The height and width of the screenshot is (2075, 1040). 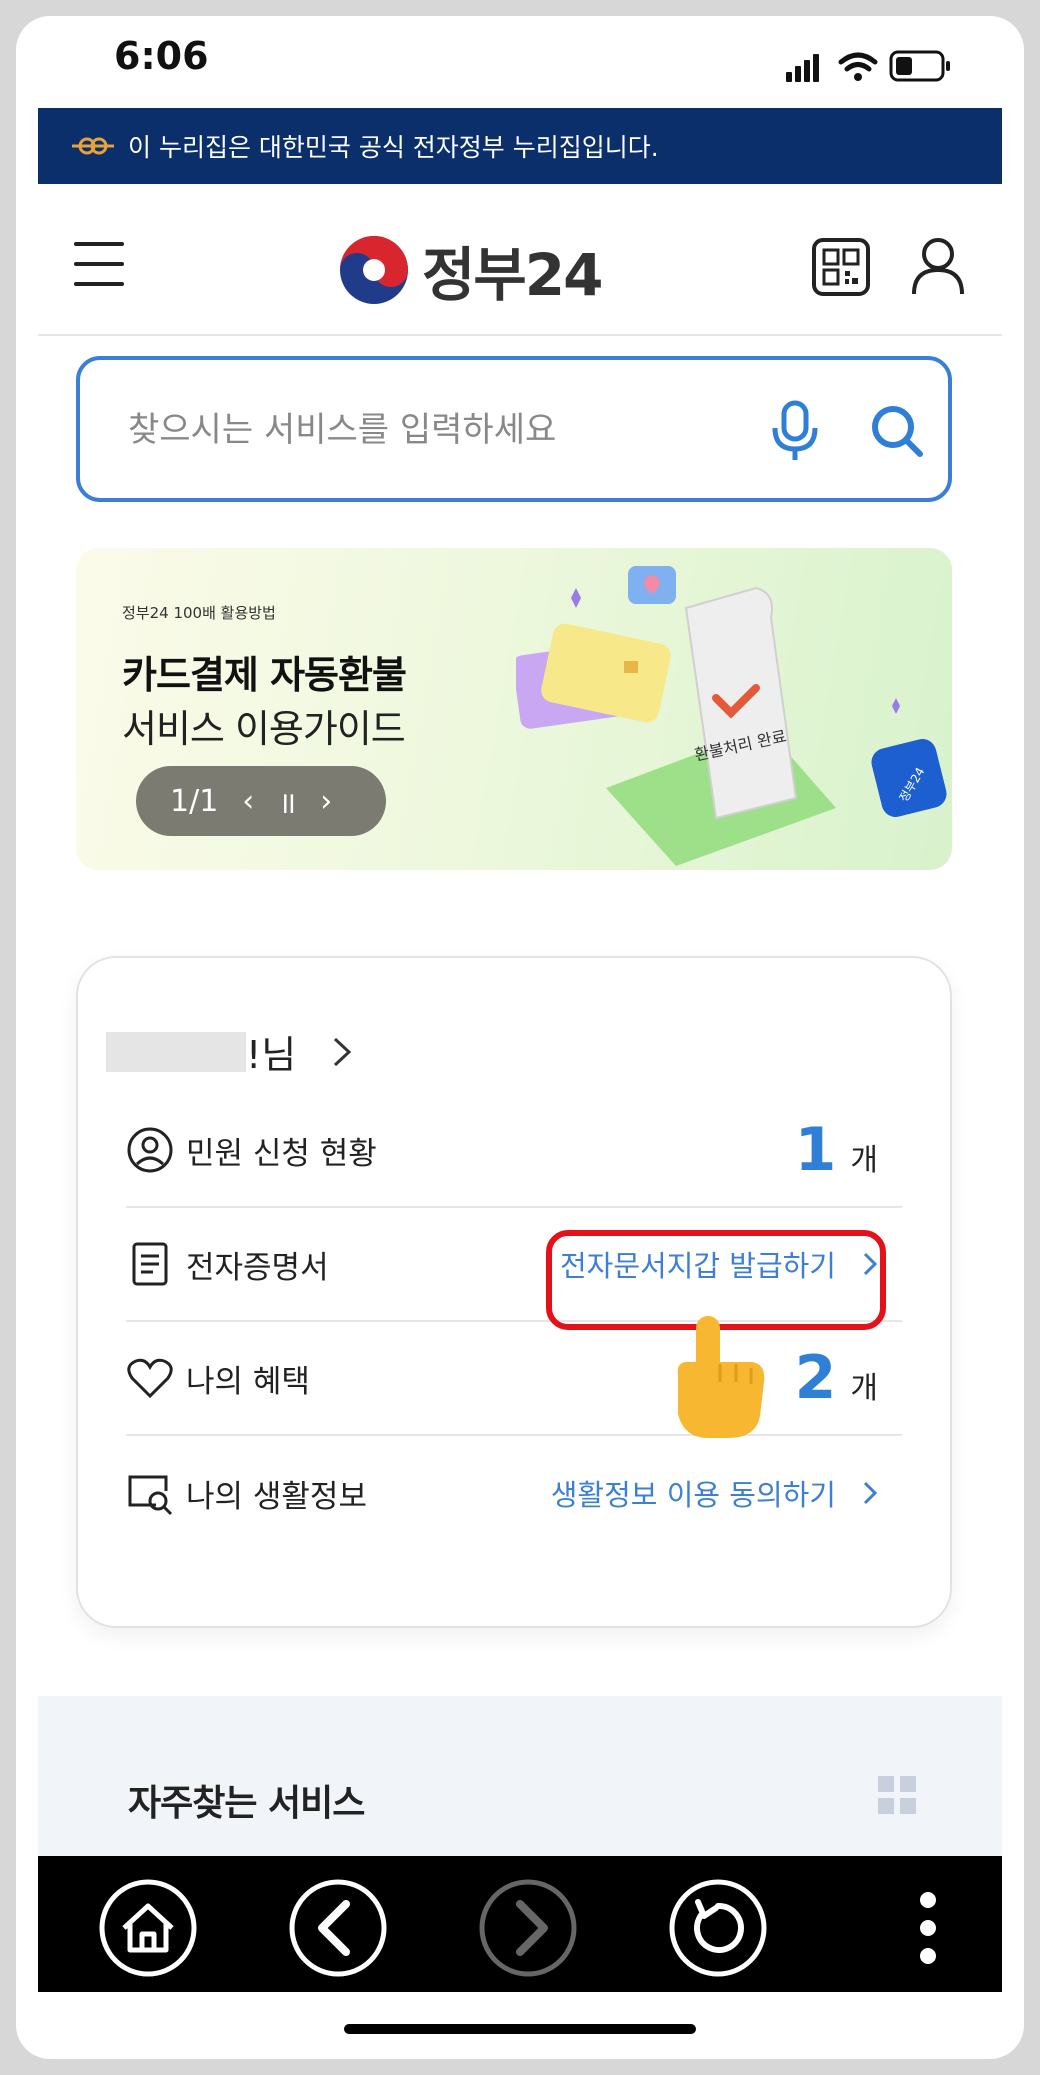 I want to click on user-name-suffix: !님, so click(x=271, y=1055).